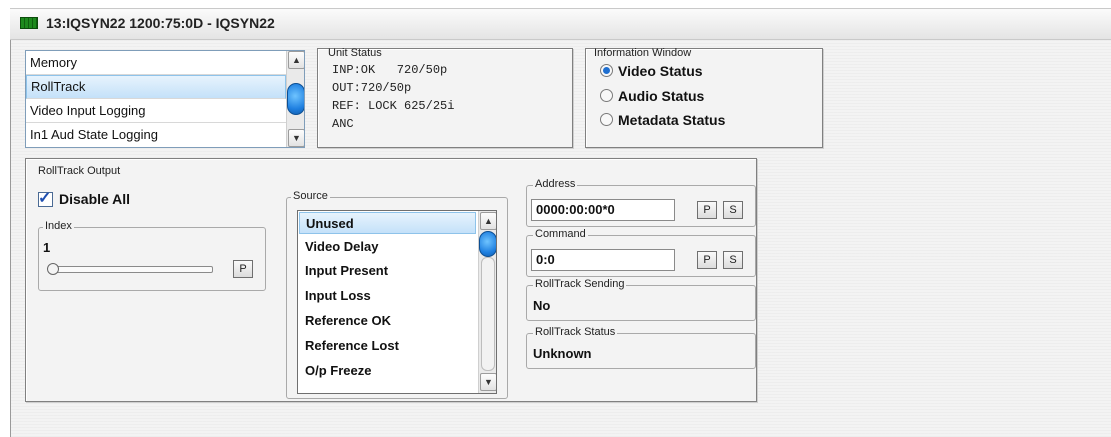 This screenshot has height=437, width=1111. Describe the element at coordinates (387, 247) in the screenshot. I see `source-item-video-delay: Video Delay` at that location.